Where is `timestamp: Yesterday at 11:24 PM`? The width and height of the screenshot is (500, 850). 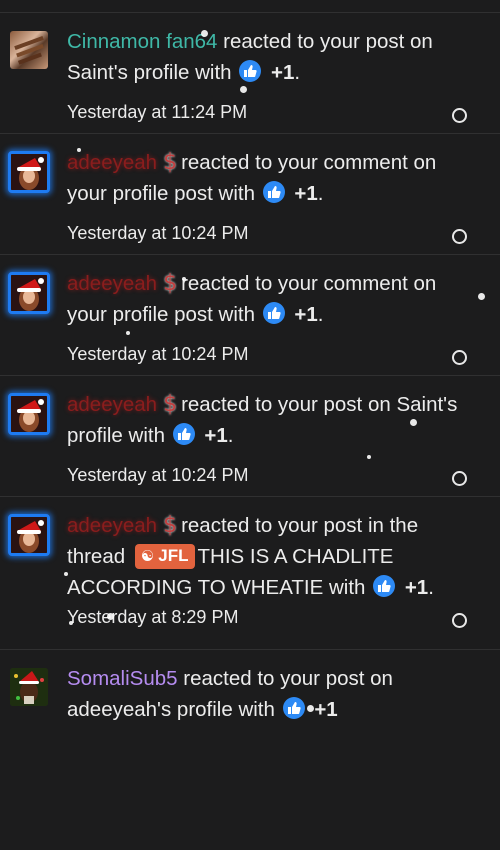 timestamp: Yesterday at 11:24 PM is located at coordinates (157, 112).